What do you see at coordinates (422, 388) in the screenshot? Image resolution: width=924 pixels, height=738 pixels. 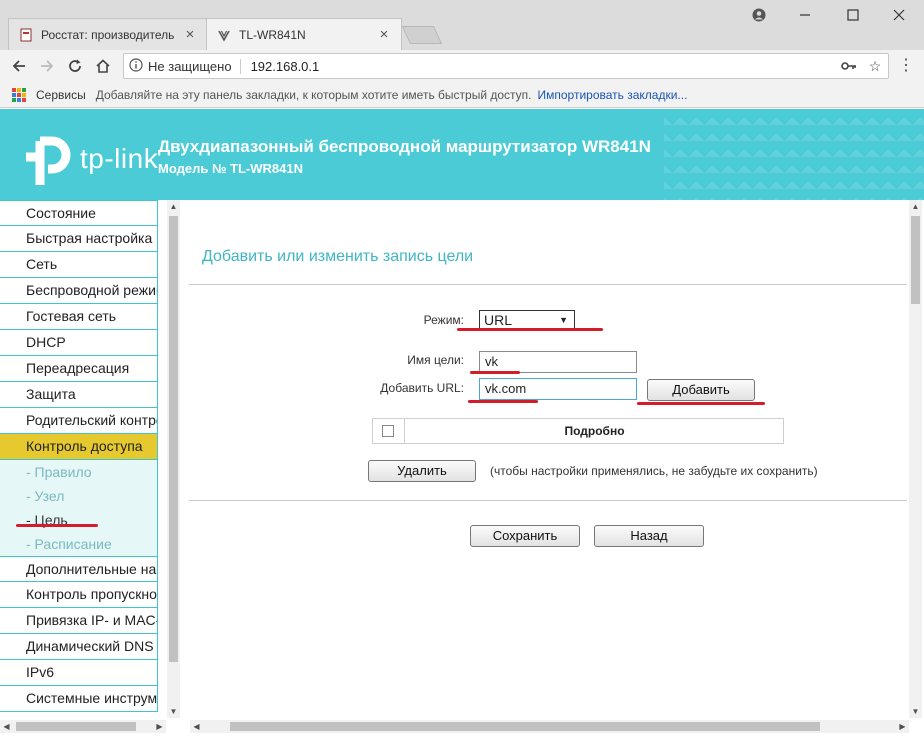 I see `add-url-label: Добавить URL:` at bounding box center [422, 388].